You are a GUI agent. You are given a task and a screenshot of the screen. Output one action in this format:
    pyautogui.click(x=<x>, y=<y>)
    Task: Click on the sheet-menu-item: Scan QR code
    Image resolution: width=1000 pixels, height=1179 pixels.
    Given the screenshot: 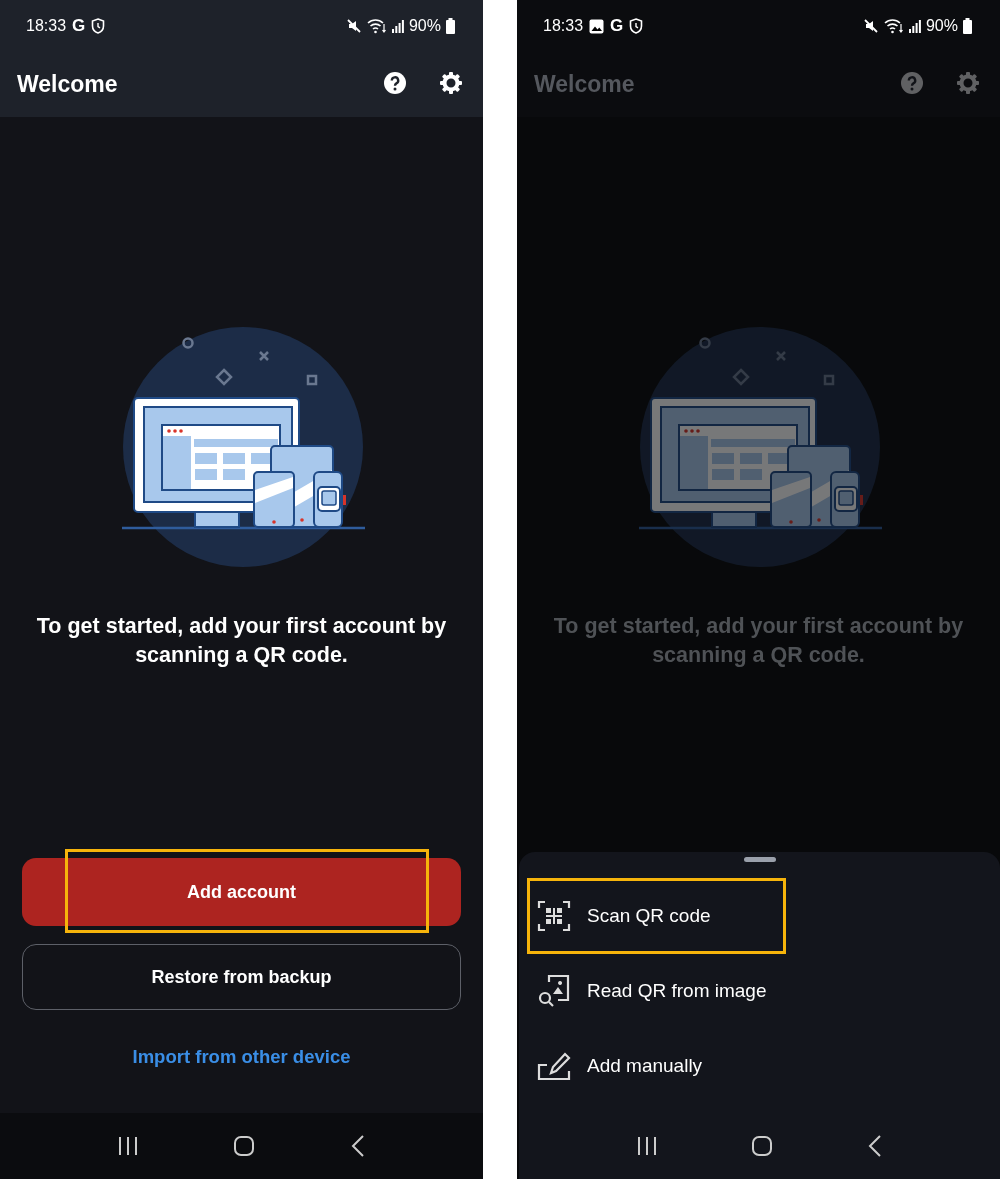 What is the action you would take?
    pyautogui.click(x=759, y=915)
    